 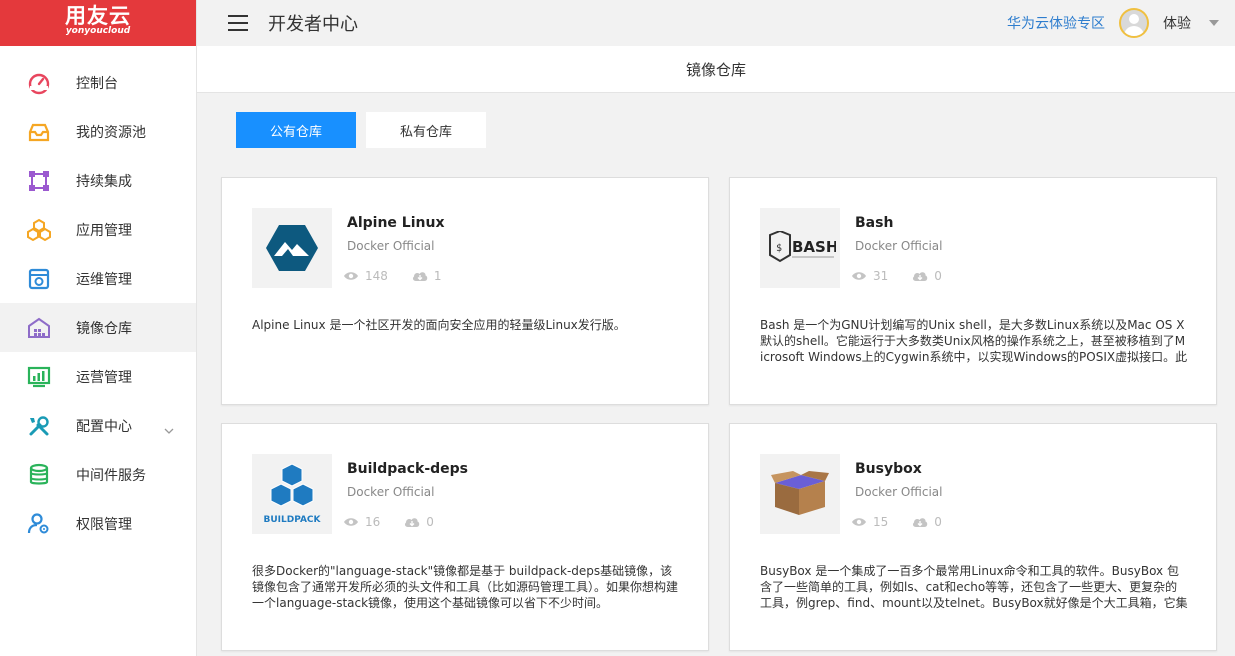 What do you see at coordinates (39, 426) in the screenshot?
I see `tools-icon` at bounding box center [39, 426].